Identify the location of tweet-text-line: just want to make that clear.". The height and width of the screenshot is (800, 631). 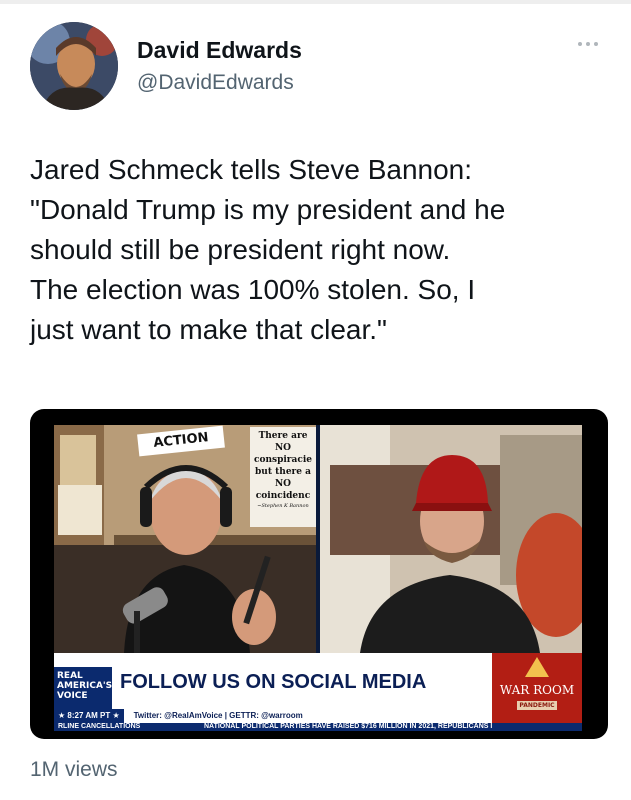
(208, 329).